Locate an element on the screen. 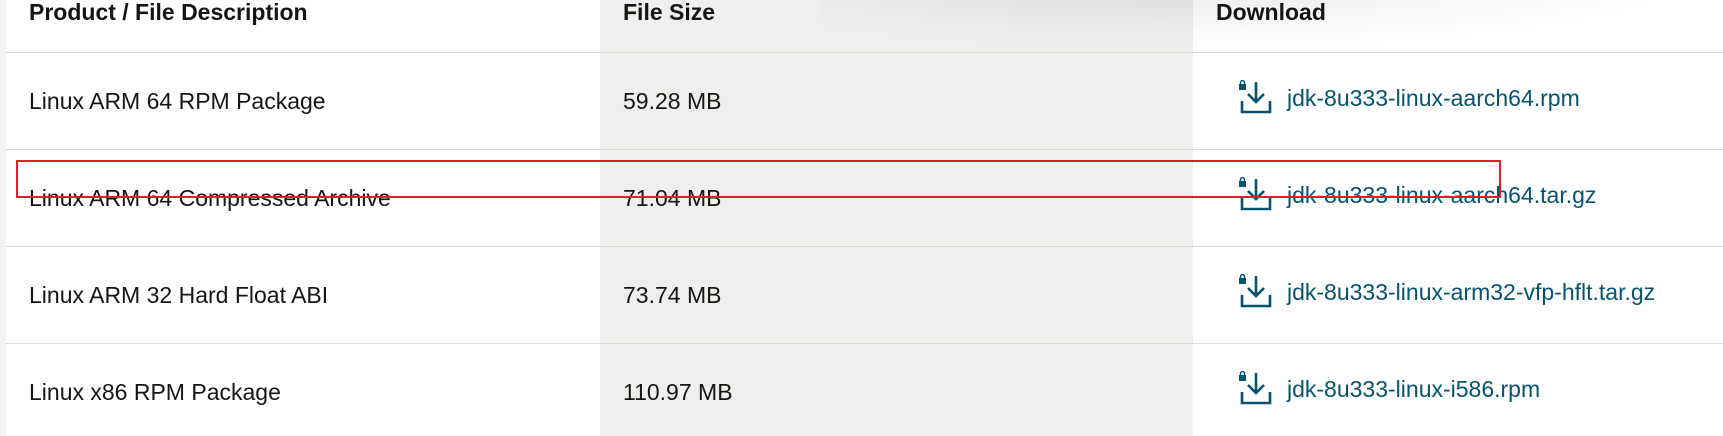 This screenshot has height=436, width=1723. row-file-size: 110.97 MB is located at coordinates (896, 389).